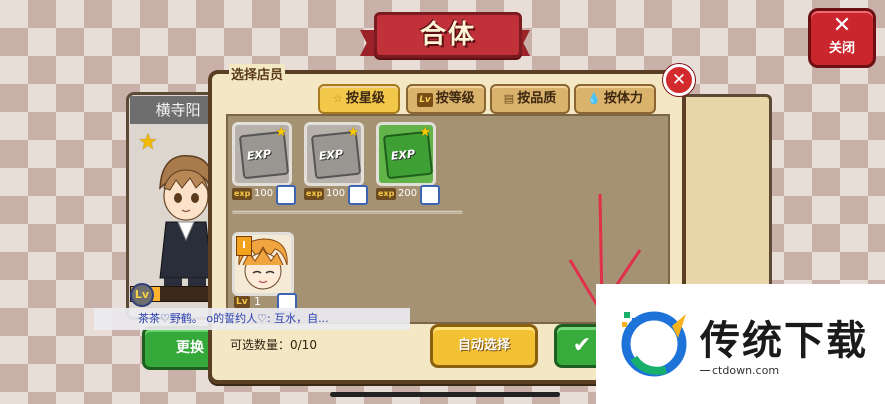 The height and width of the screenshot is (404, 885). What do you see at coordinates (425, 100) in the screenshot?
I see `lv-icon: Lv` at bounding box center [425, 100].